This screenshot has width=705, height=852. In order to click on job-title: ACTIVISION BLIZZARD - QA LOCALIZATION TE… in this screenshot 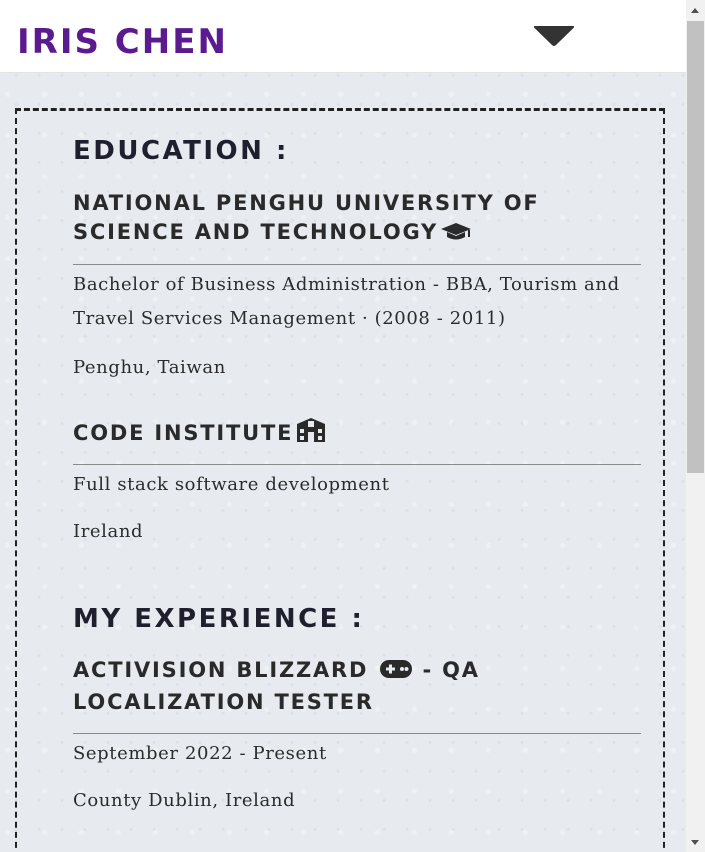, I will do `click(357, 686)`.